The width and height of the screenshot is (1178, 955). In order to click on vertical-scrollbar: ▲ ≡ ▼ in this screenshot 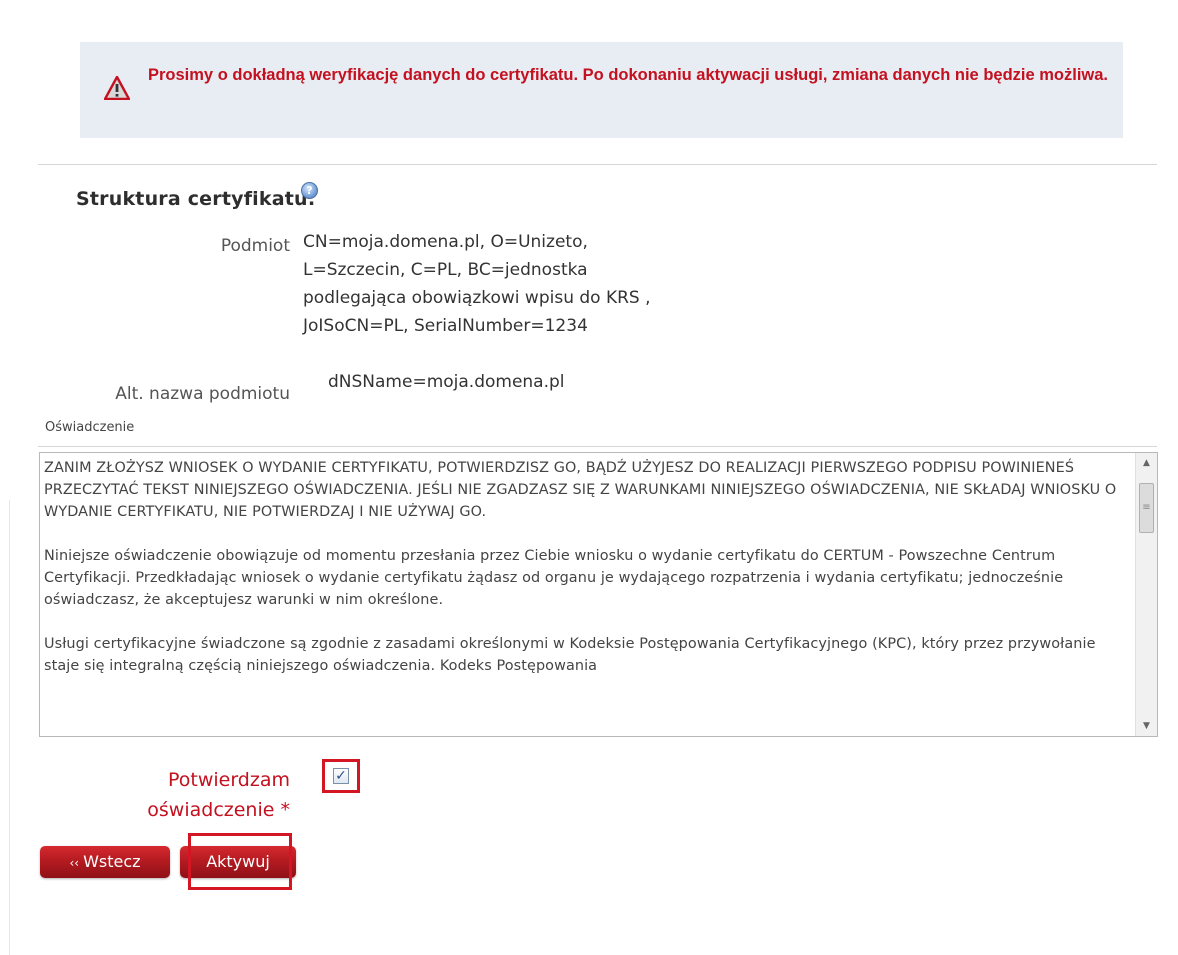, I will do `click(1146, 594)`.